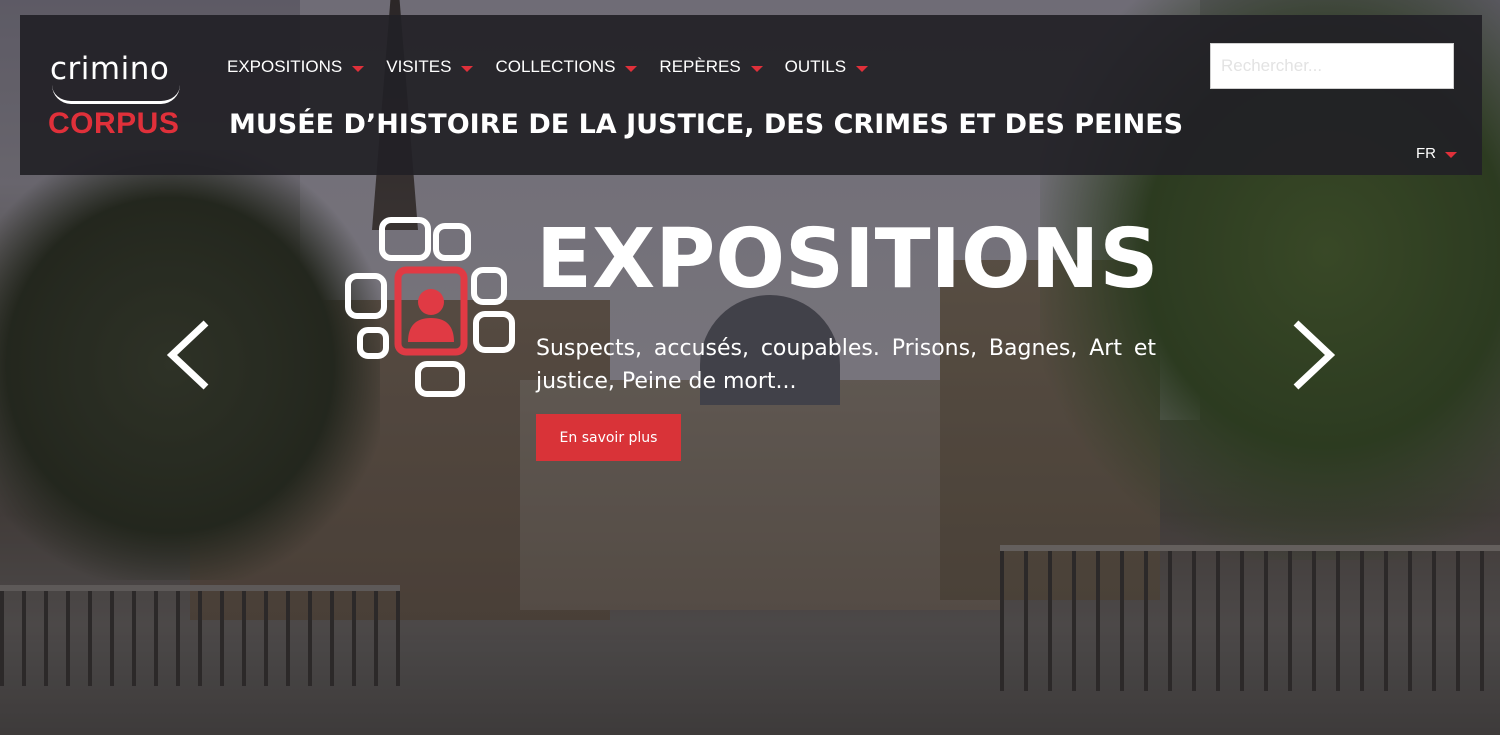  I want to click on language-label: FR, so click(1426, 153).